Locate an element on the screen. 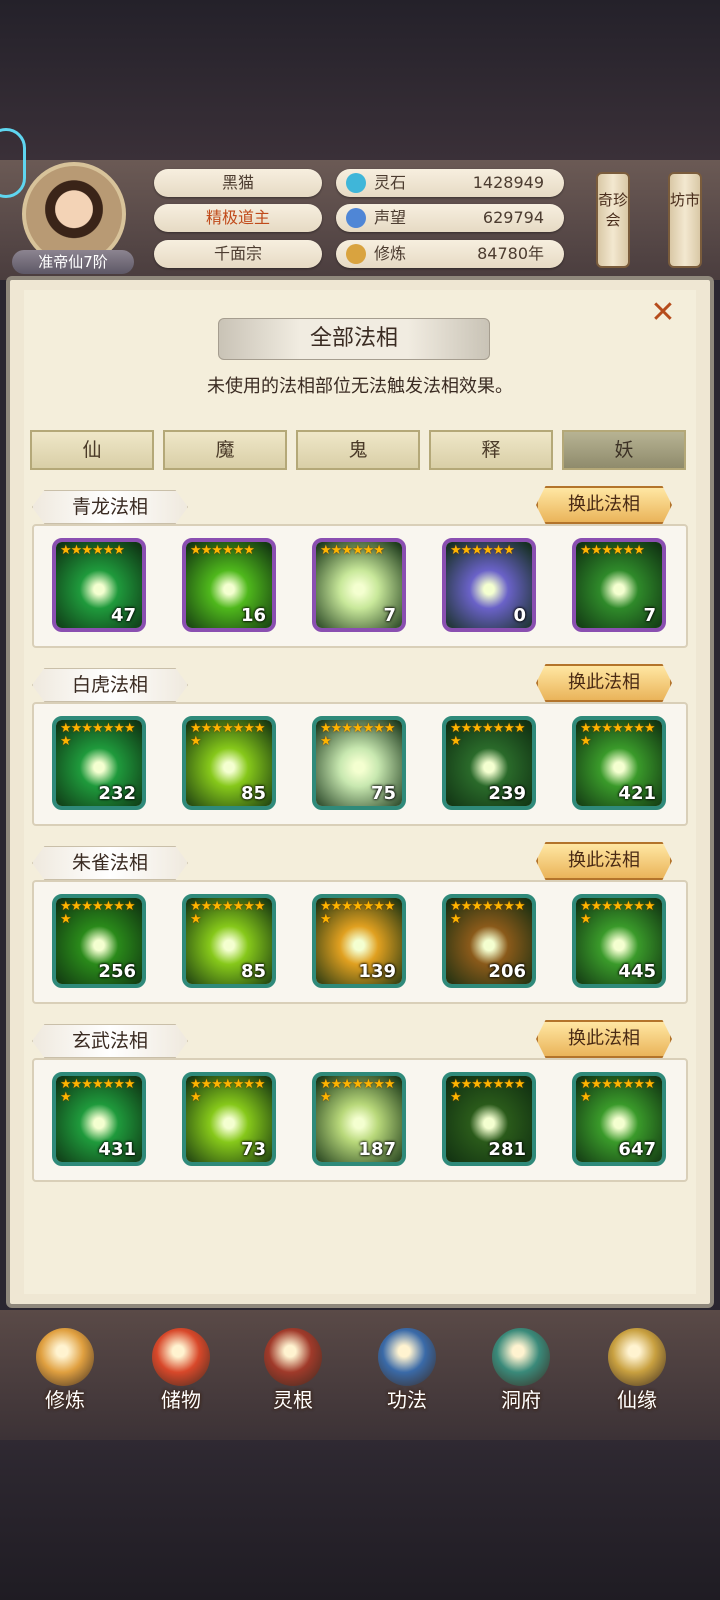  nav-label: 功法 is located at coordinates (407, 1400).